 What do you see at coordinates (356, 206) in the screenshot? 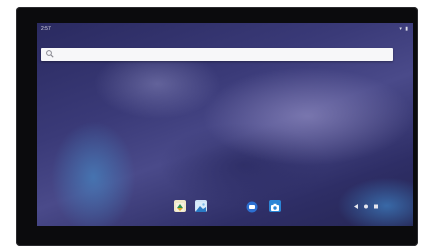
I see `back-icon` at bounding box center [356, 206].